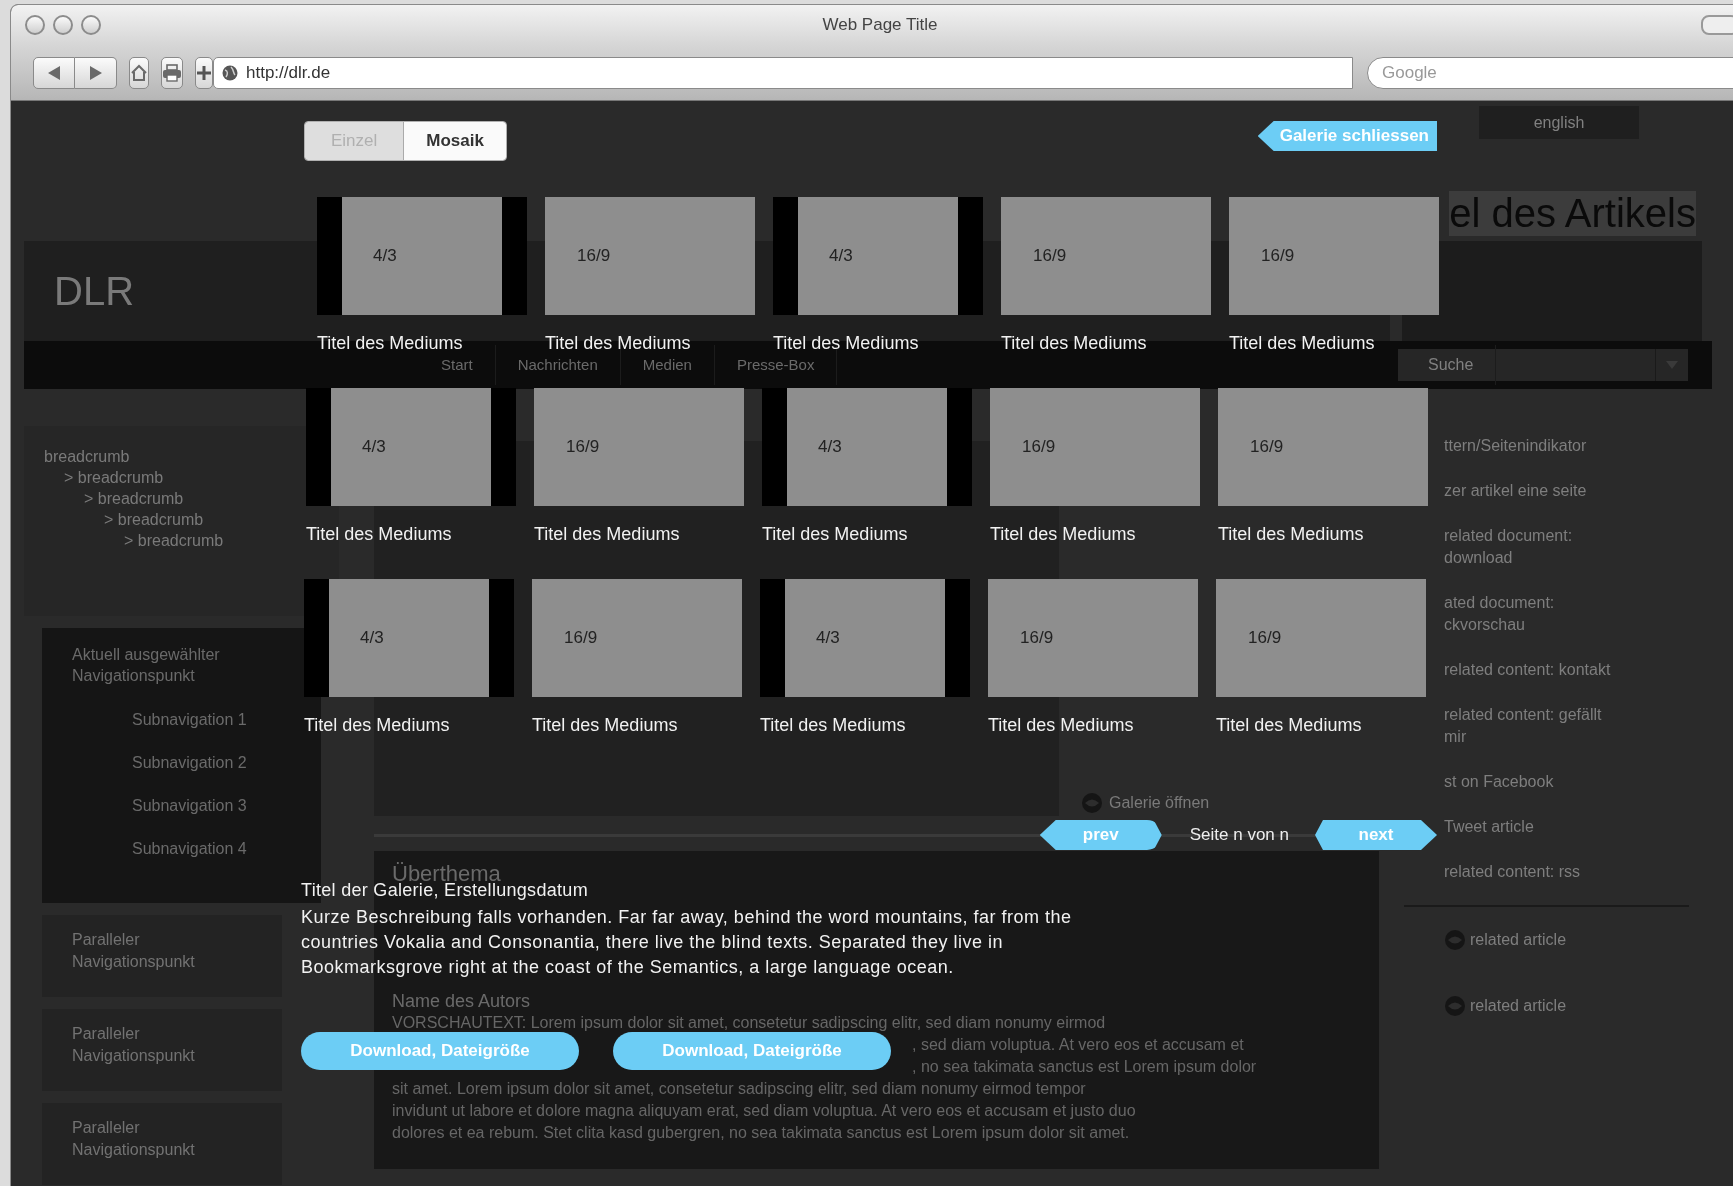 The image size is (1733, 1186). I want to click on sidebar-link: related content: rss, so click(1566, 874).